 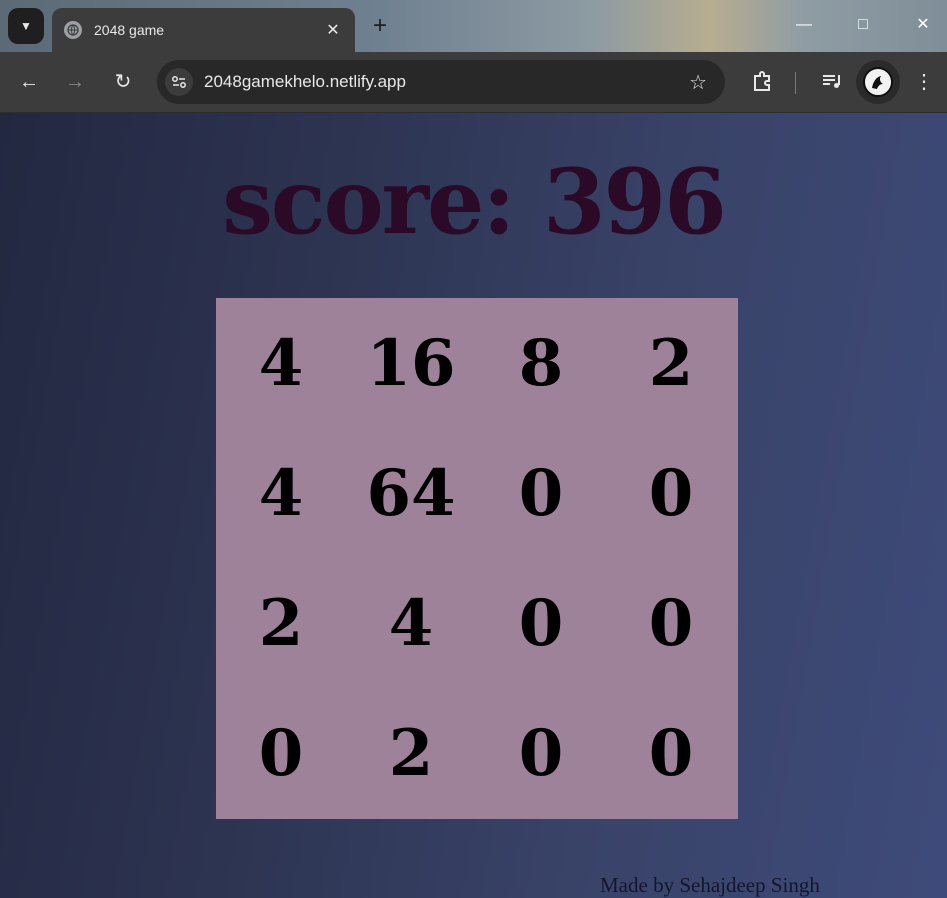 I want to click on profile-avatar, so click(x=878, y=82).